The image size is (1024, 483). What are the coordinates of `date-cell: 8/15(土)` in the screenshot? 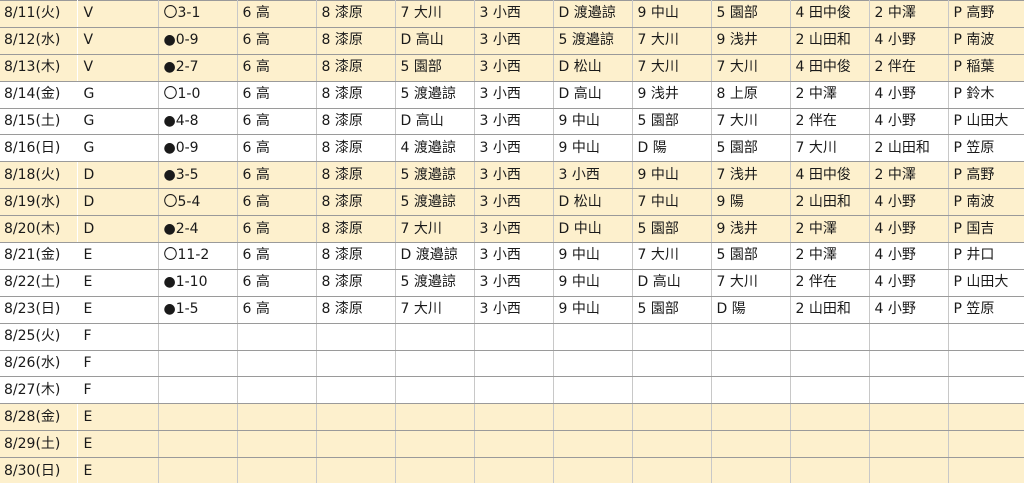 It's located at (39, 122).